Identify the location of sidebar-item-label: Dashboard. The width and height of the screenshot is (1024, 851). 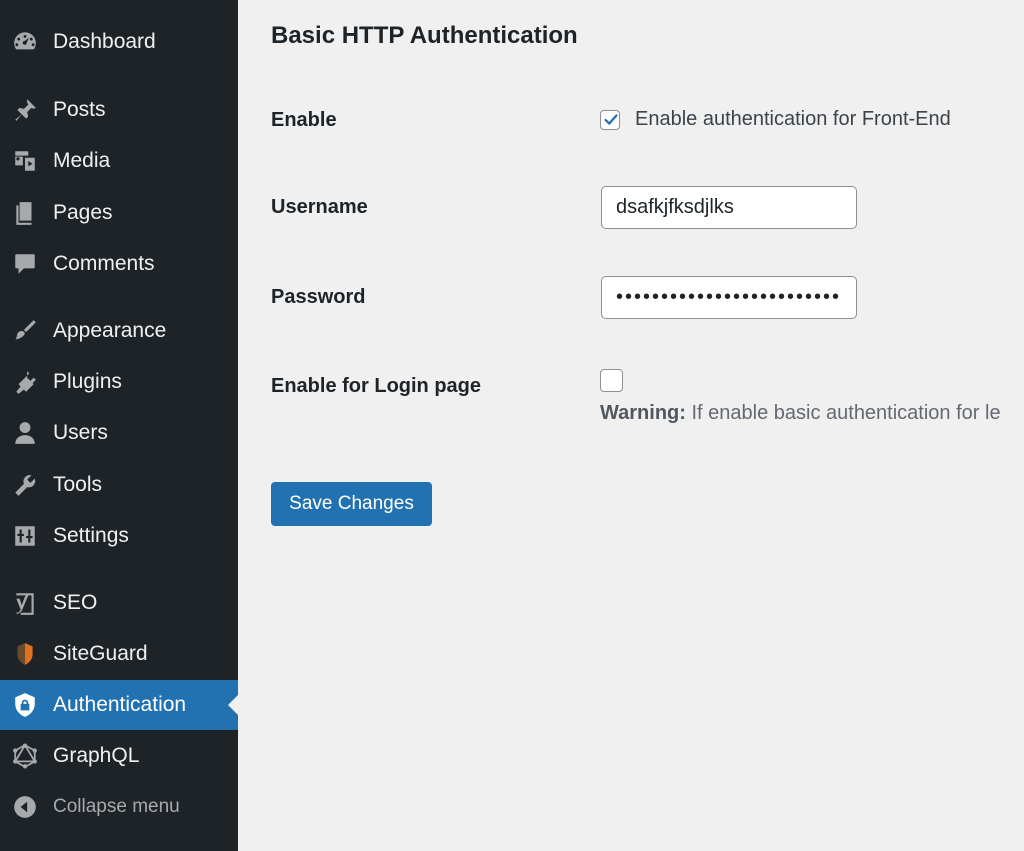
(104, 41).